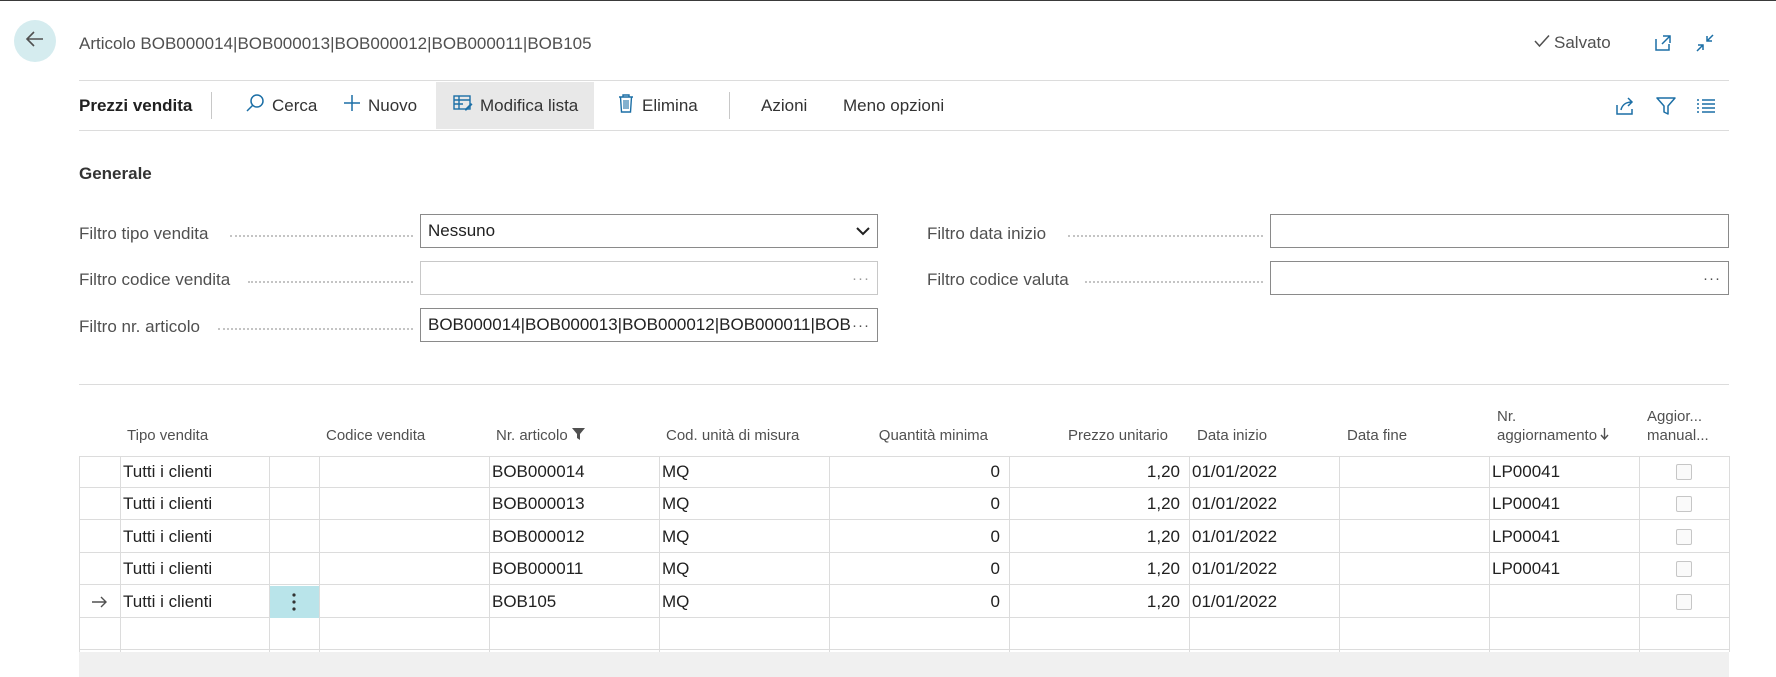 The height and width of the screenshot is (677, 1776). Describe the element at coordinates (998, 279) in the screenshot. I see `currency-filter-label: Filtro codice valuta` at that location.